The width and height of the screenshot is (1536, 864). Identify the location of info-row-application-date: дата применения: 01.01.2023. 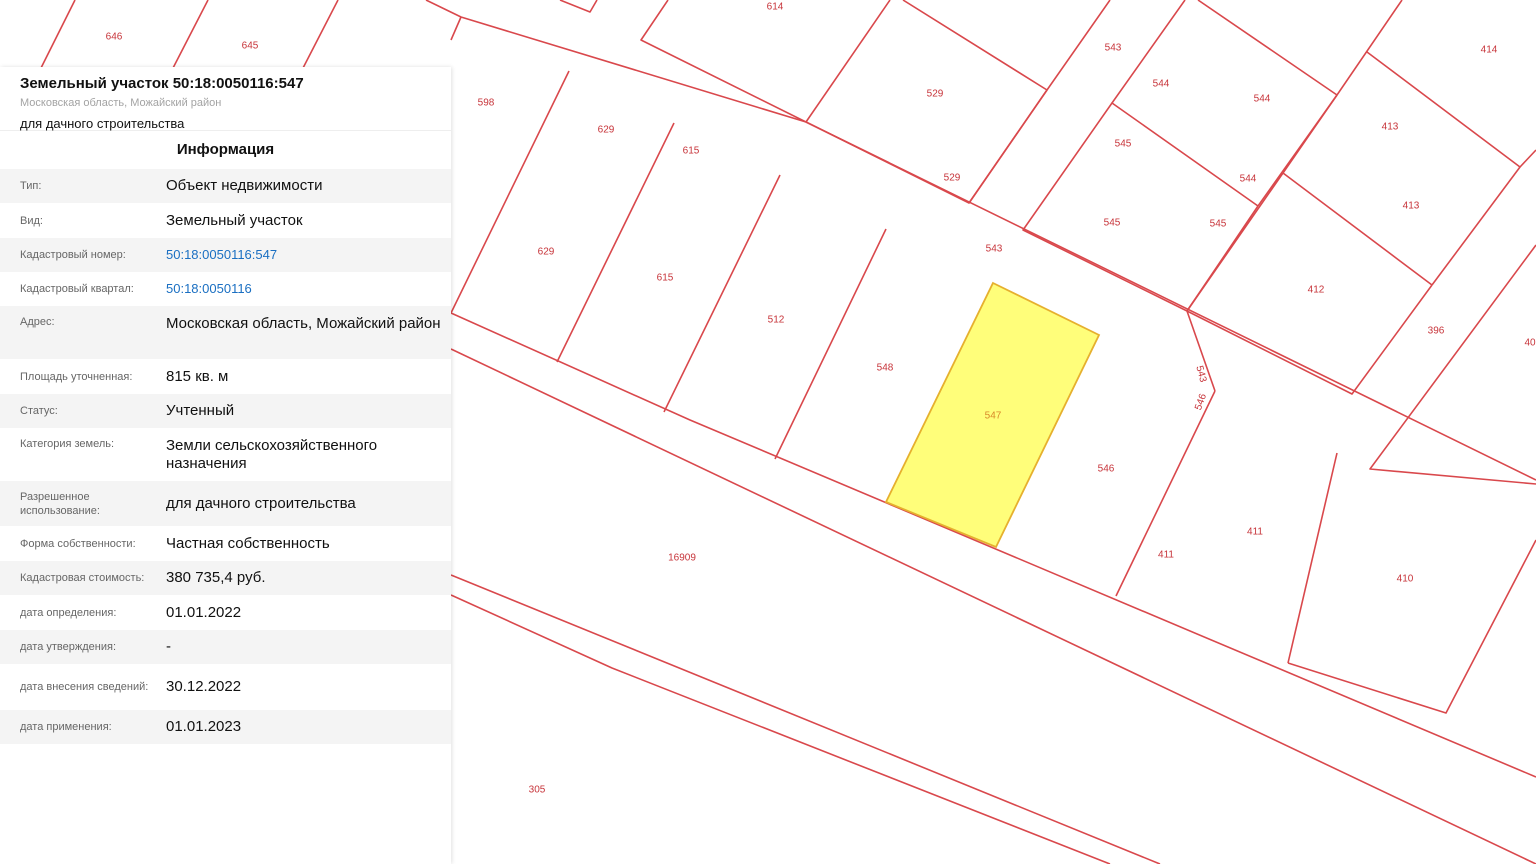
(225, 727).